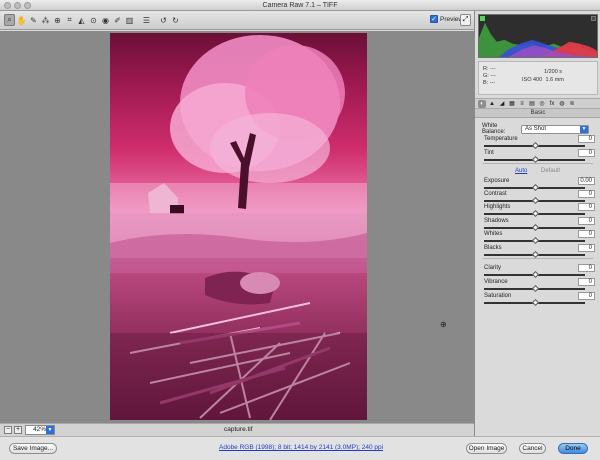 The width and height of the screenshot is (600, 460). I want to click on shadow-clipping-toggle, so click(482, 18).